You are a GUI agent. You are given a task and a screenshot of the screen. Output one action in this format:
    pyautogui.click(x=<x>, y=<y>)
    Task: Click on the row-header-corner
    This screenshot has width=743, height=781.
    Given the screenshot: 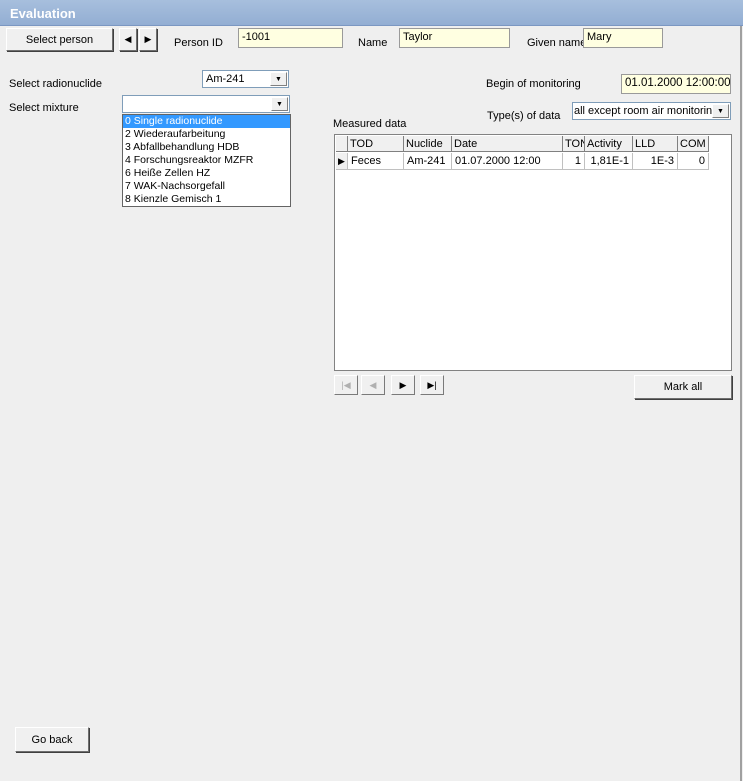 What is the action you would take?
    pyautogui.click(x=342, y=144)
    